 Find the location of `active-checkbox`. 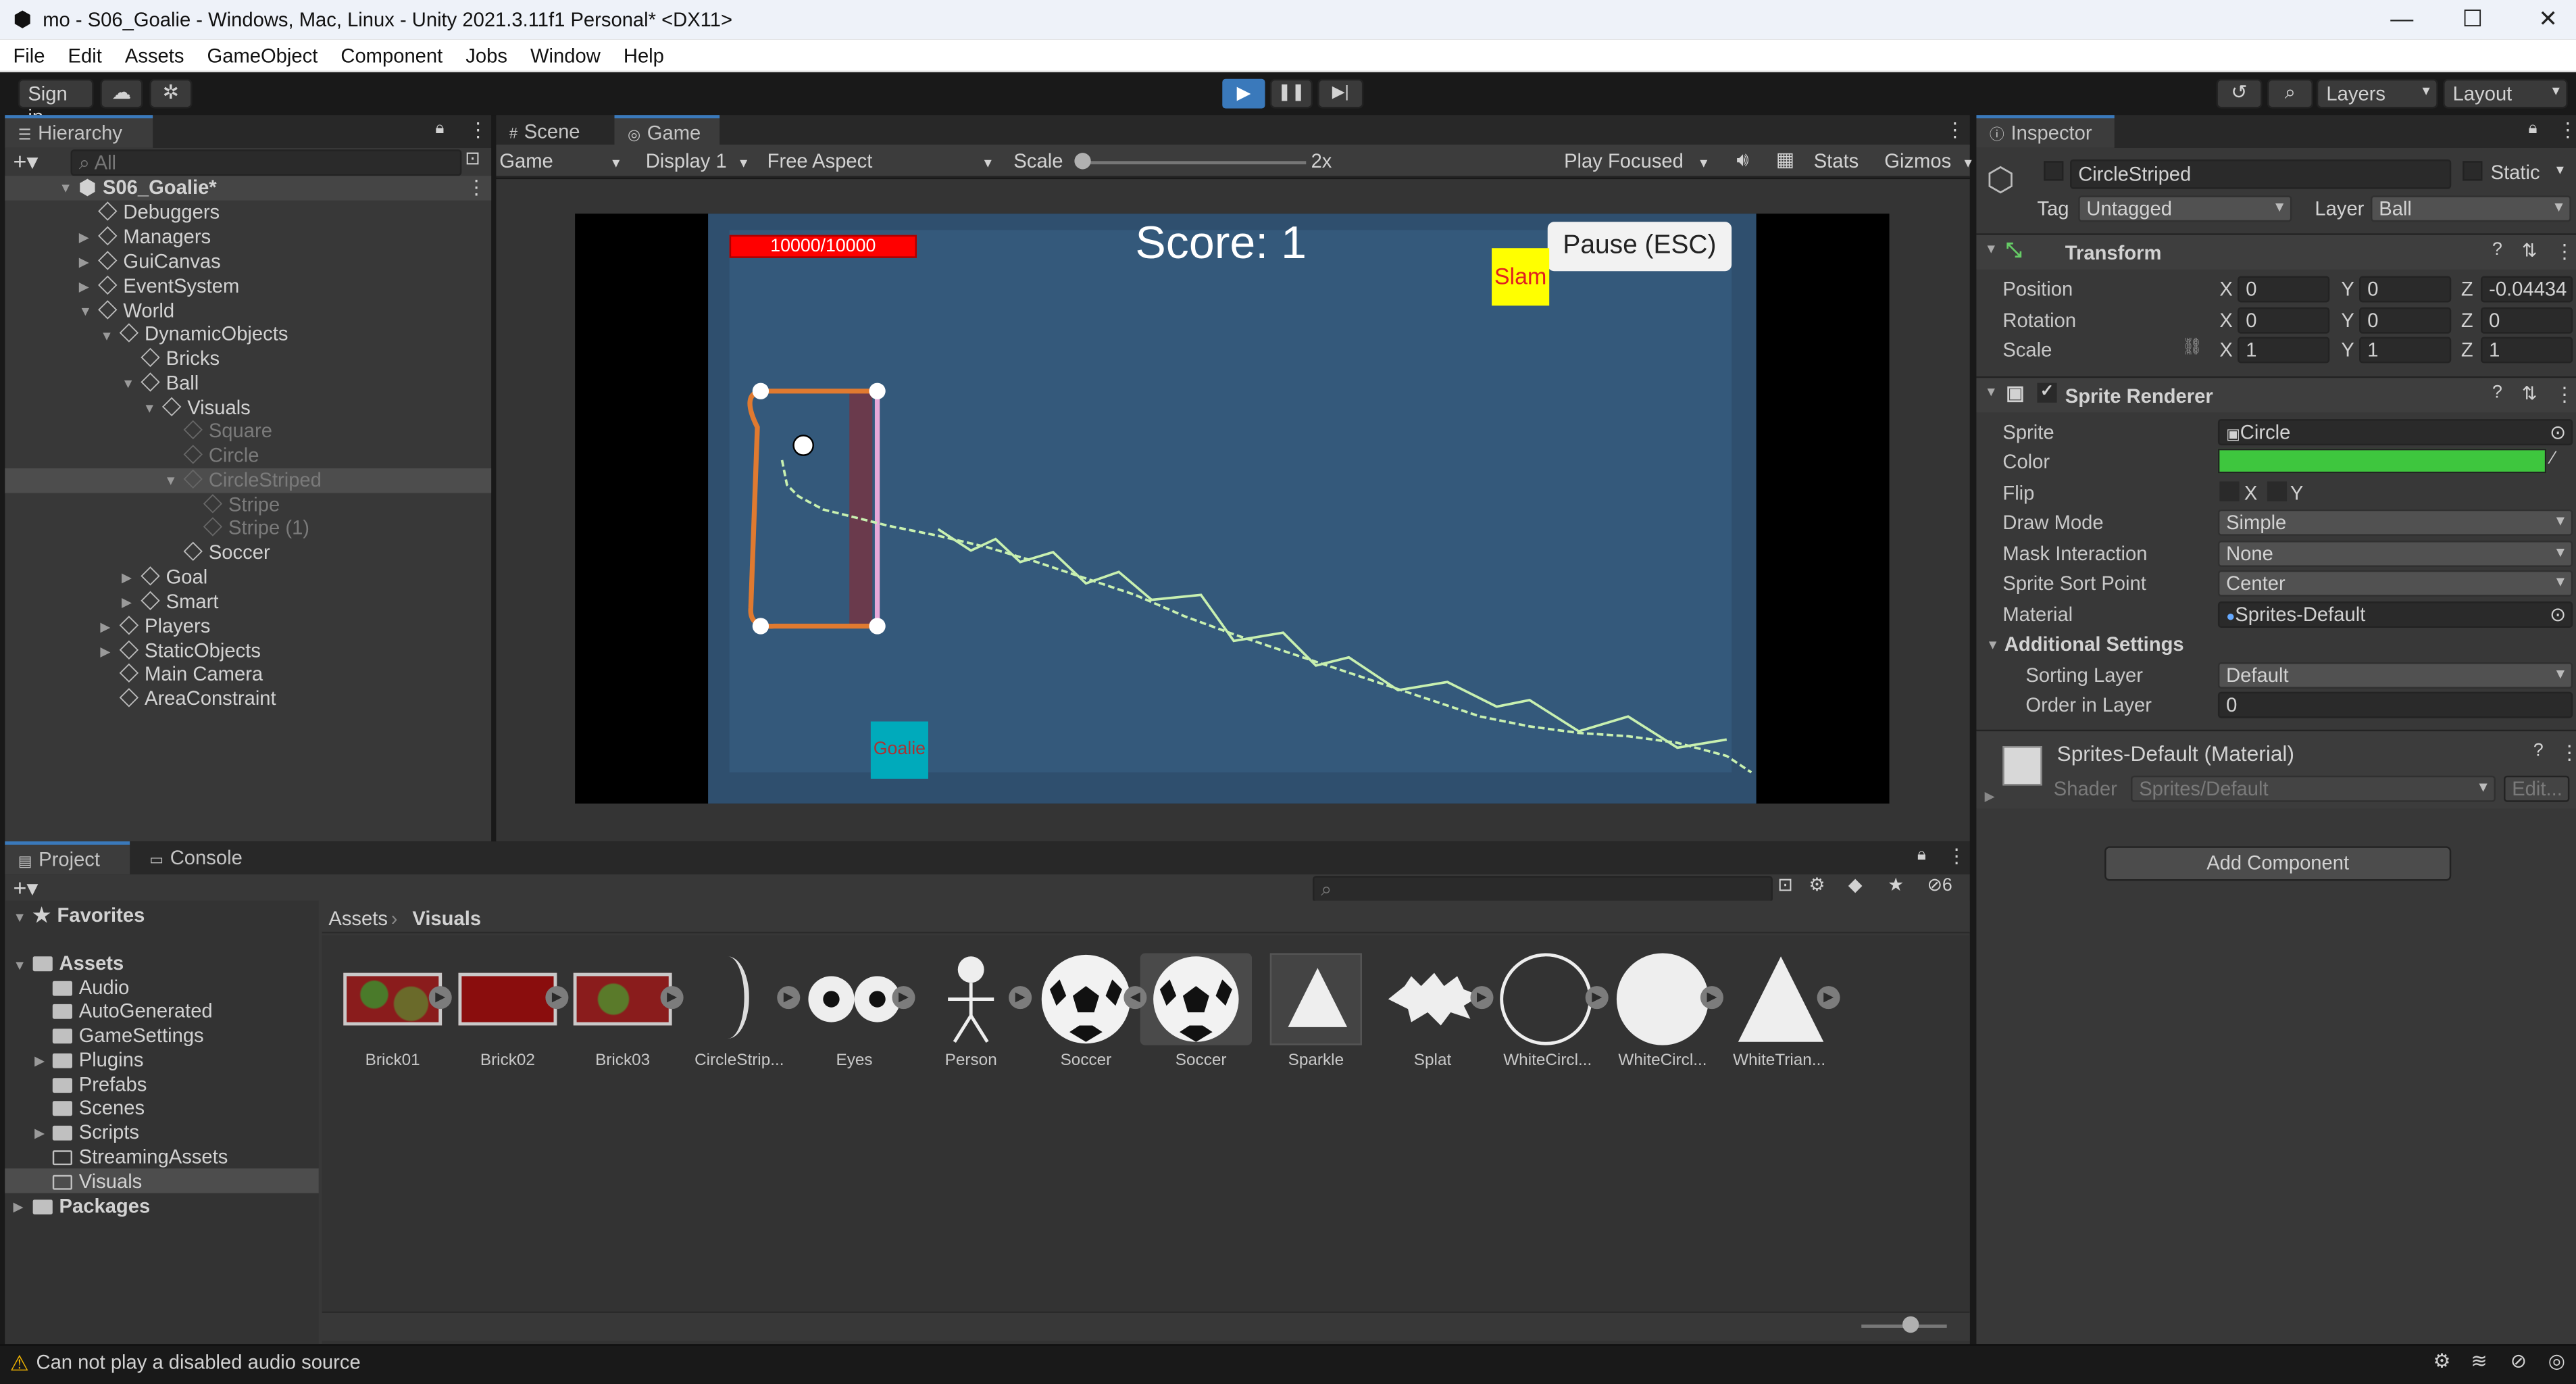

active-checkbox is located at coordinates (2054, 171).